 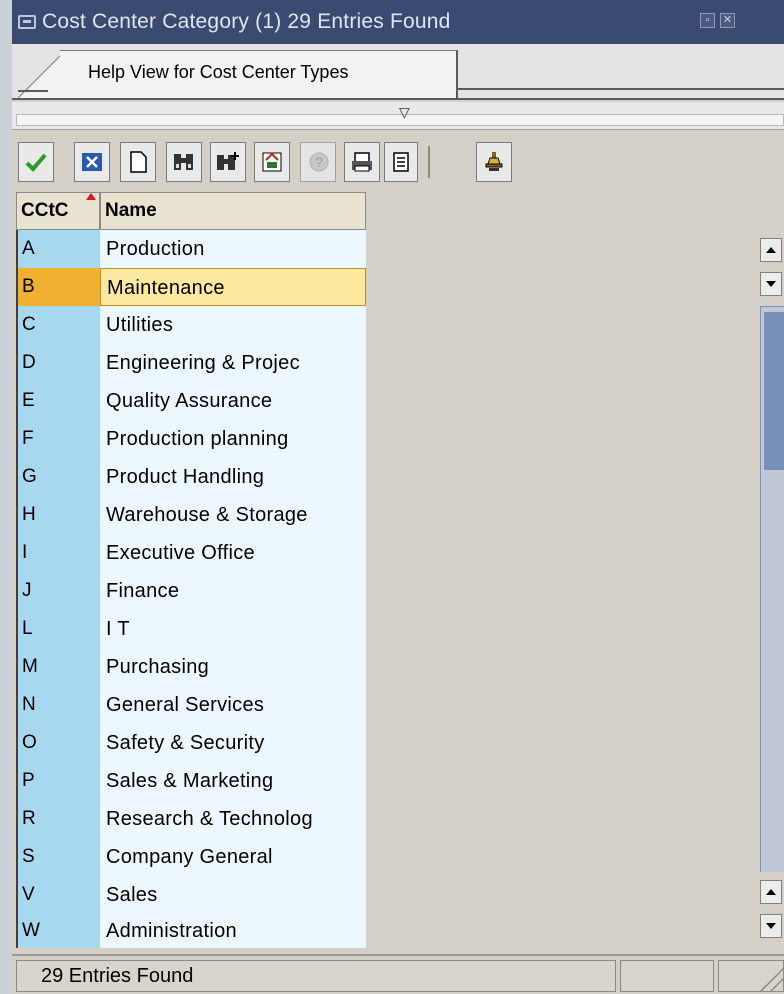 I want to click on binoculars-icon, so click(x=183, y=162).